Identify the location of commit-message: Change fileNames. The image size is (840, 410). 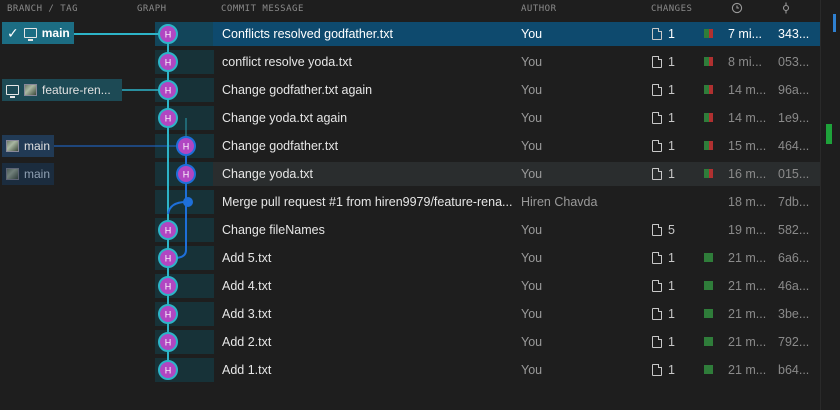
(273, 230).